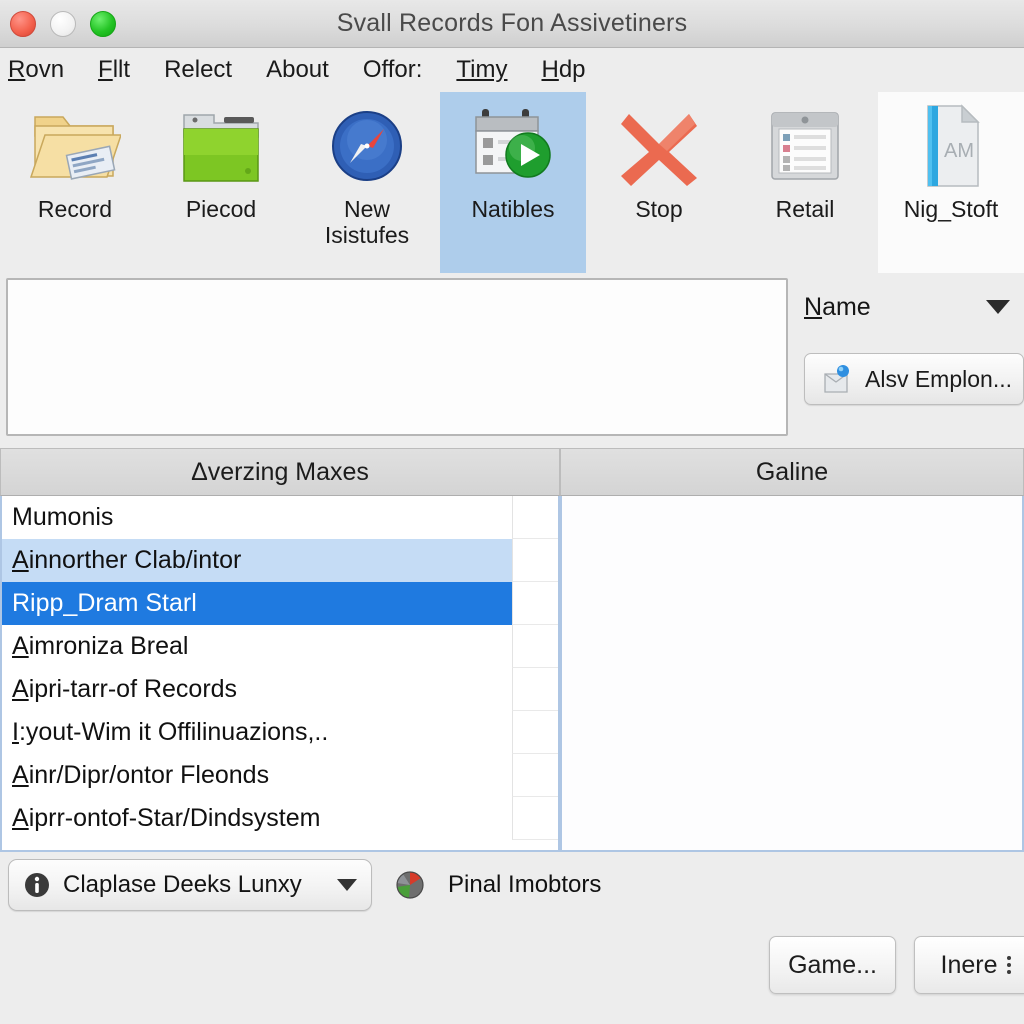 This screenshot has height=1024, width=1024. Describe the element at coordinates (297, 70) in the screenshot. I see `menu-item-about: About` at that location.